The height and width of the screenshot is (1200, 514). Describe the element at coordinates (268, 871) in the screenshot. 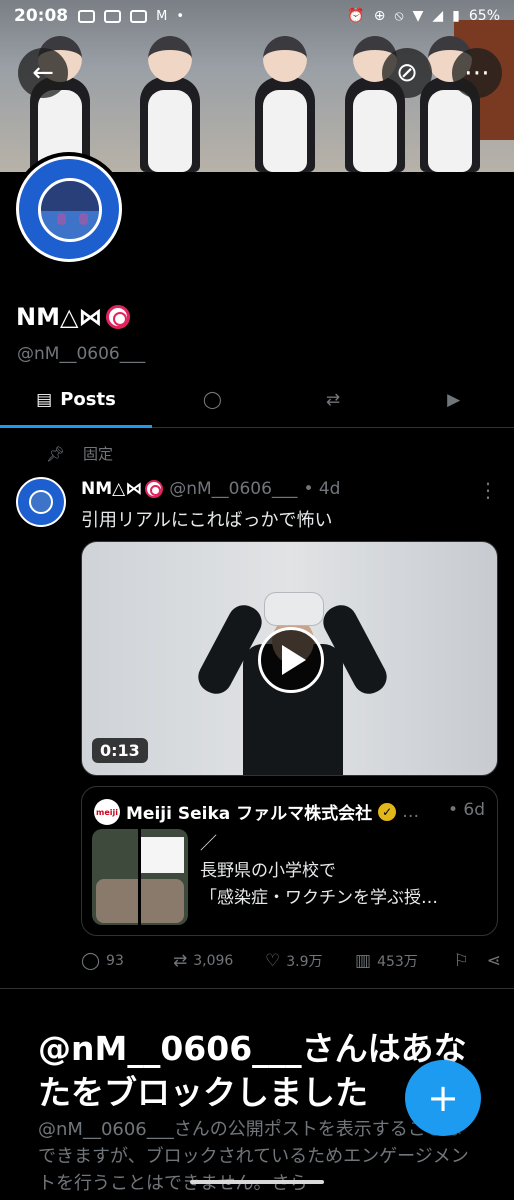

I see `quote-line: 長野県の小学校で` at that location.